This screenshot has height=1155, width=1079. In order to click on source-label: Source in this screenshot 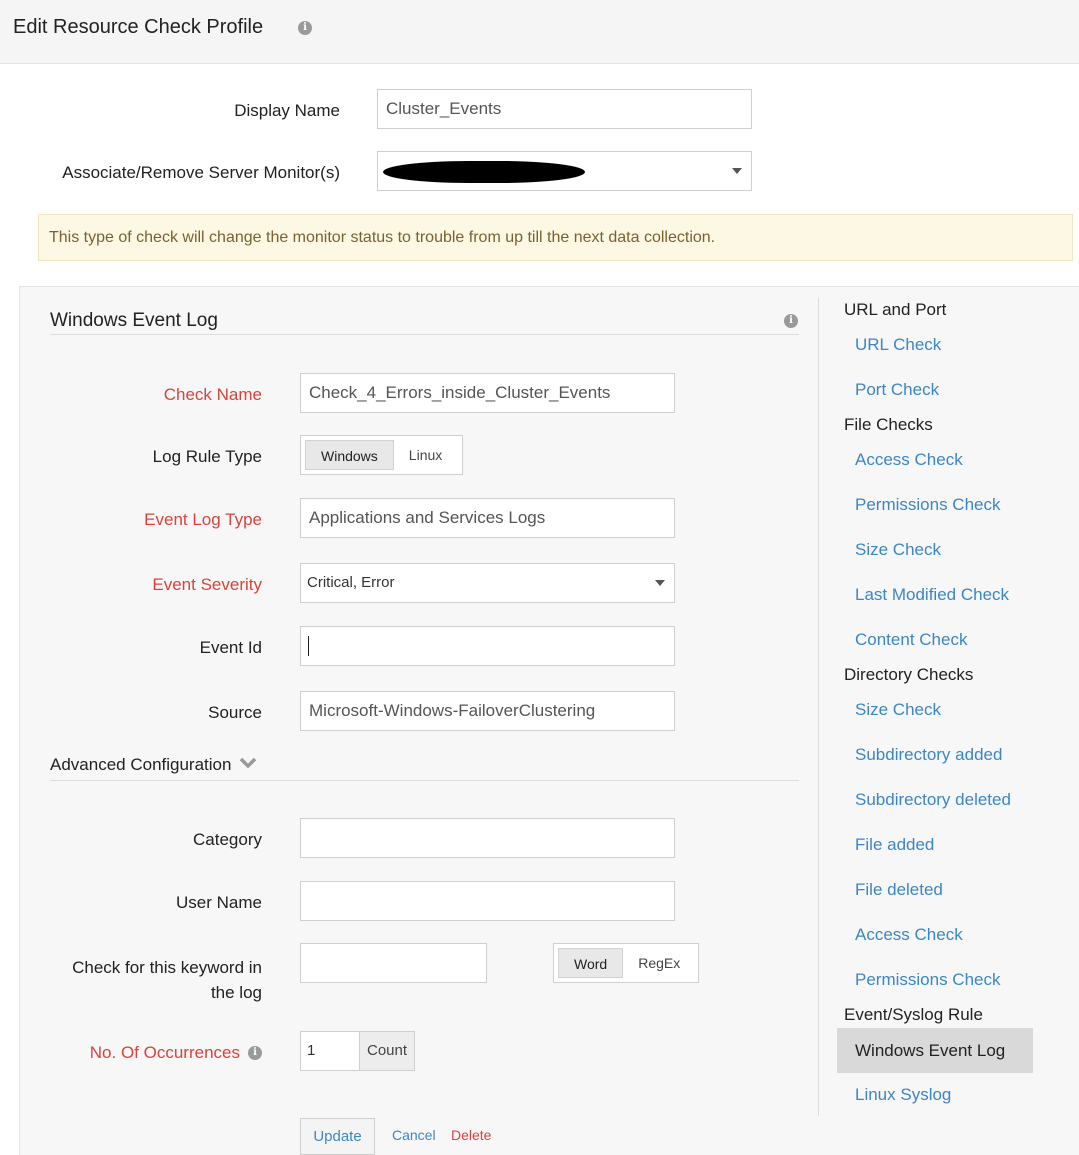, I will do `click(235, 712)`.